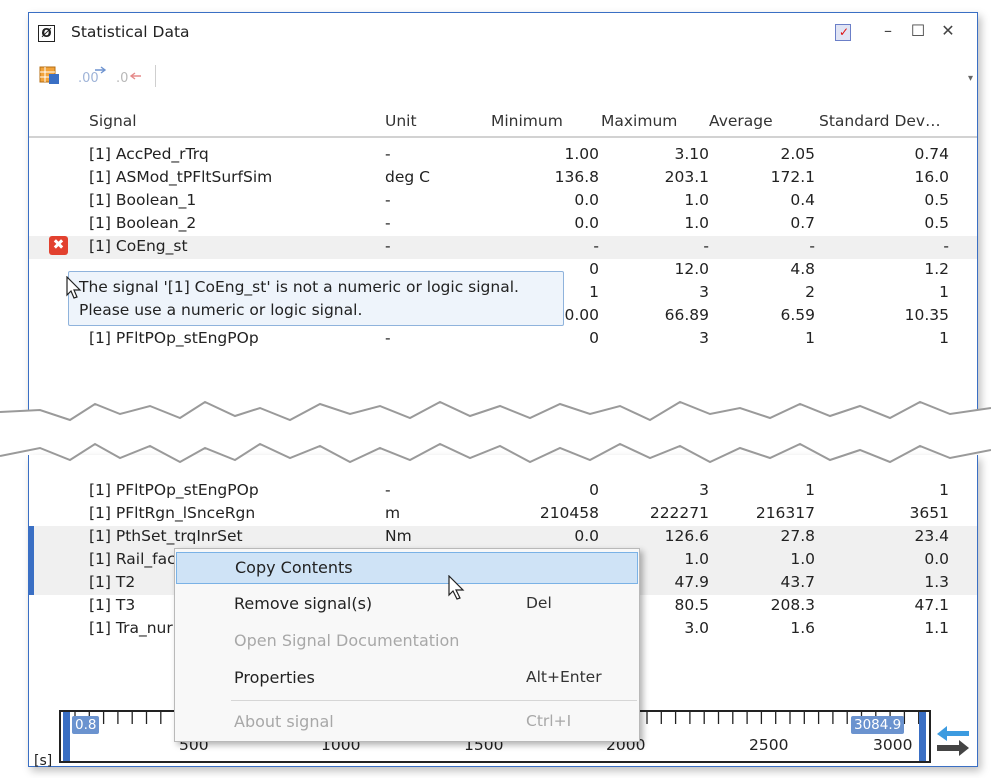 Image resolution: width=991 pixels, height=778 pixels. I want to click on table-row: ✖ [1] CoEng_st - - - - -, so click(503, 247).